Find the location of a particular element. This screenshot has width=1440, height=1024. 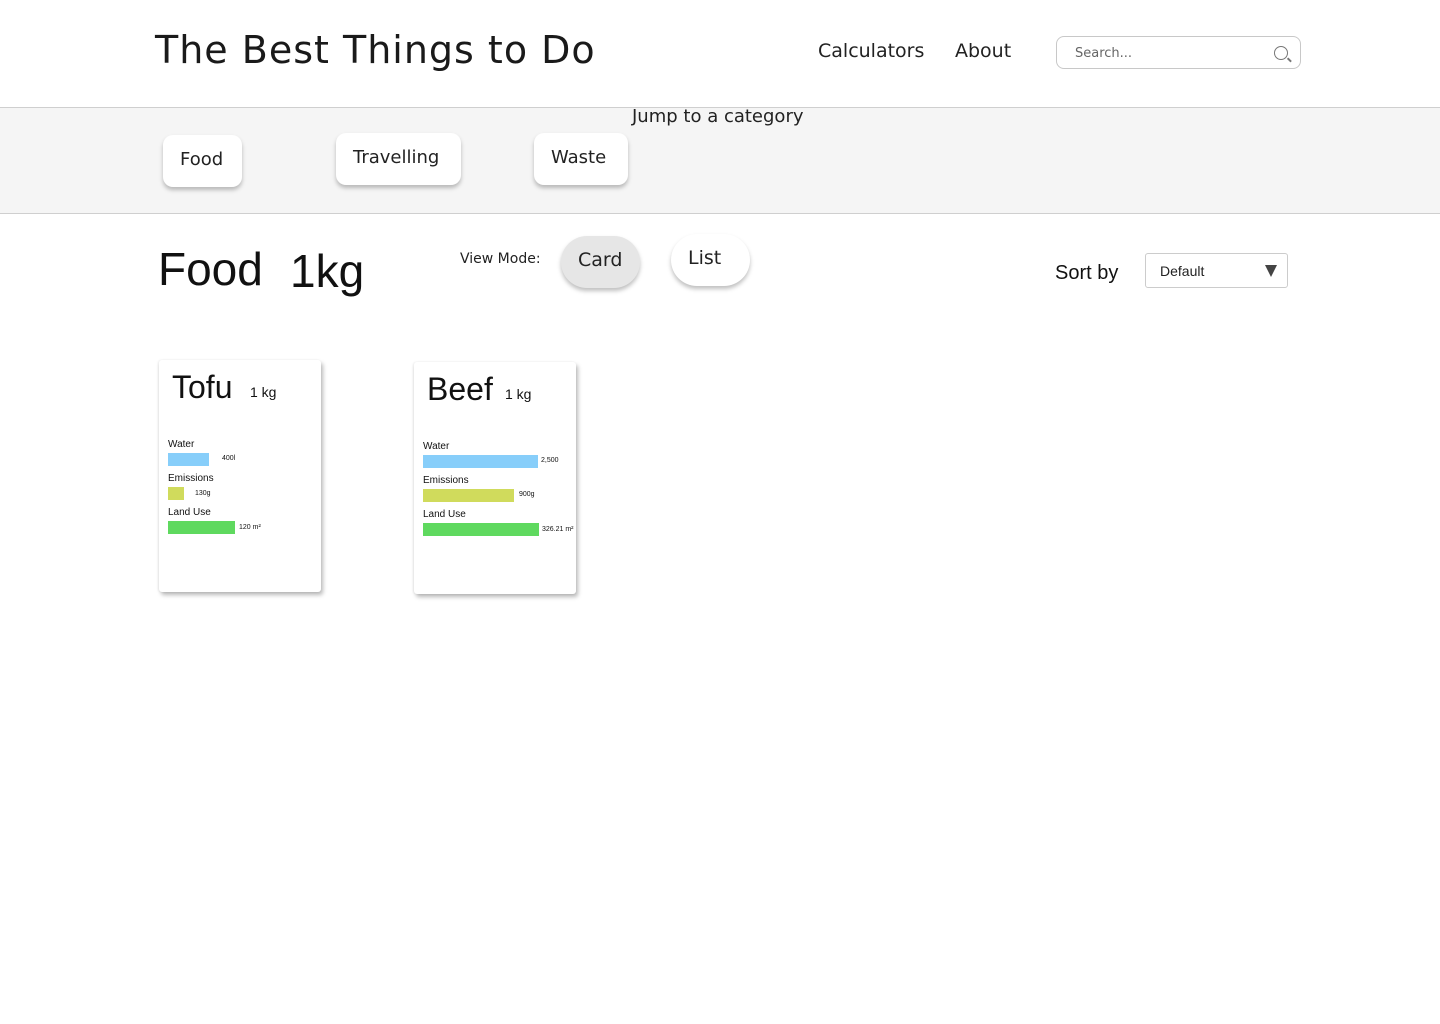

chevron-down-icon is located at coordinates (1271, 271).